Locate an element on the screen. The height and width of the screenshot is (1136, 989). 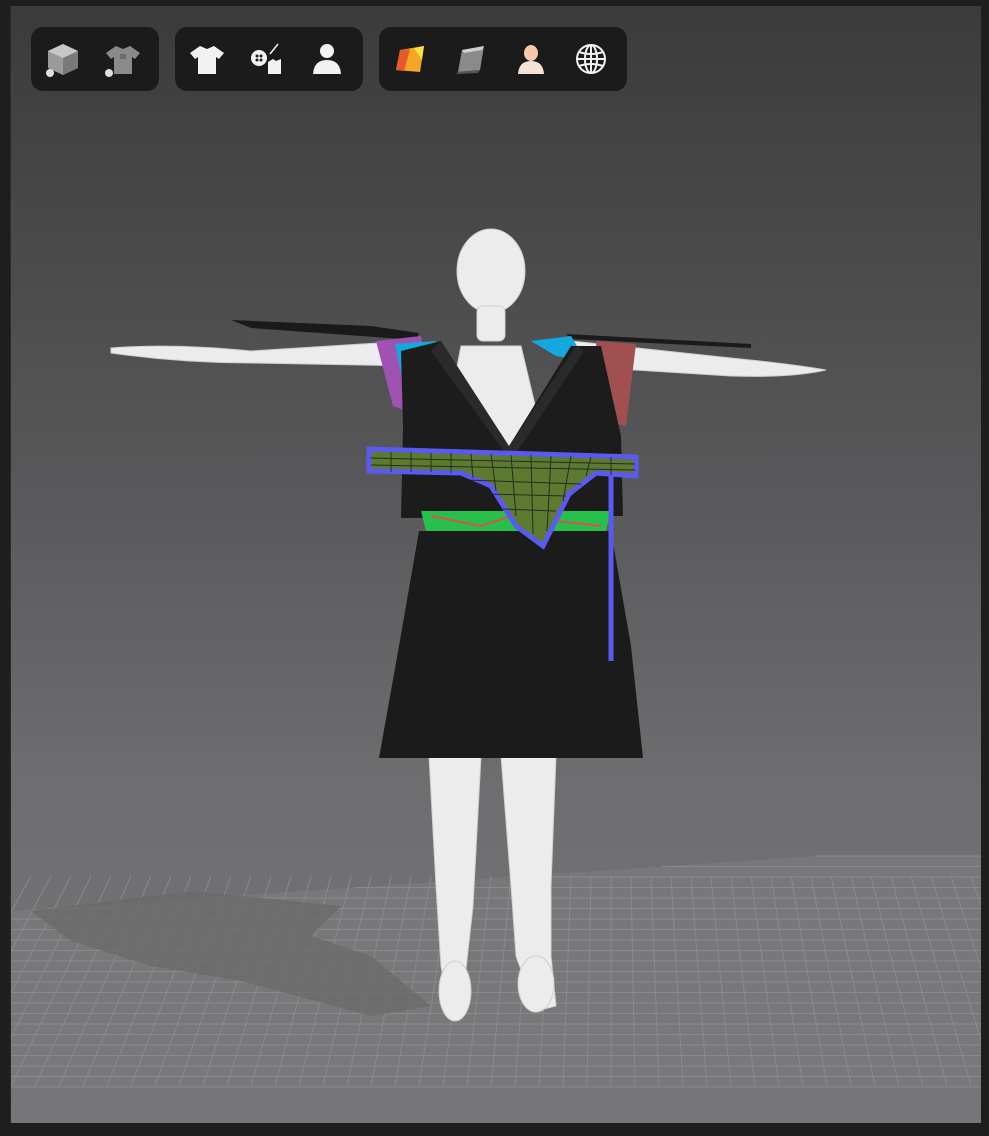
thick-surface-icon is located at coordinates (470, 60).